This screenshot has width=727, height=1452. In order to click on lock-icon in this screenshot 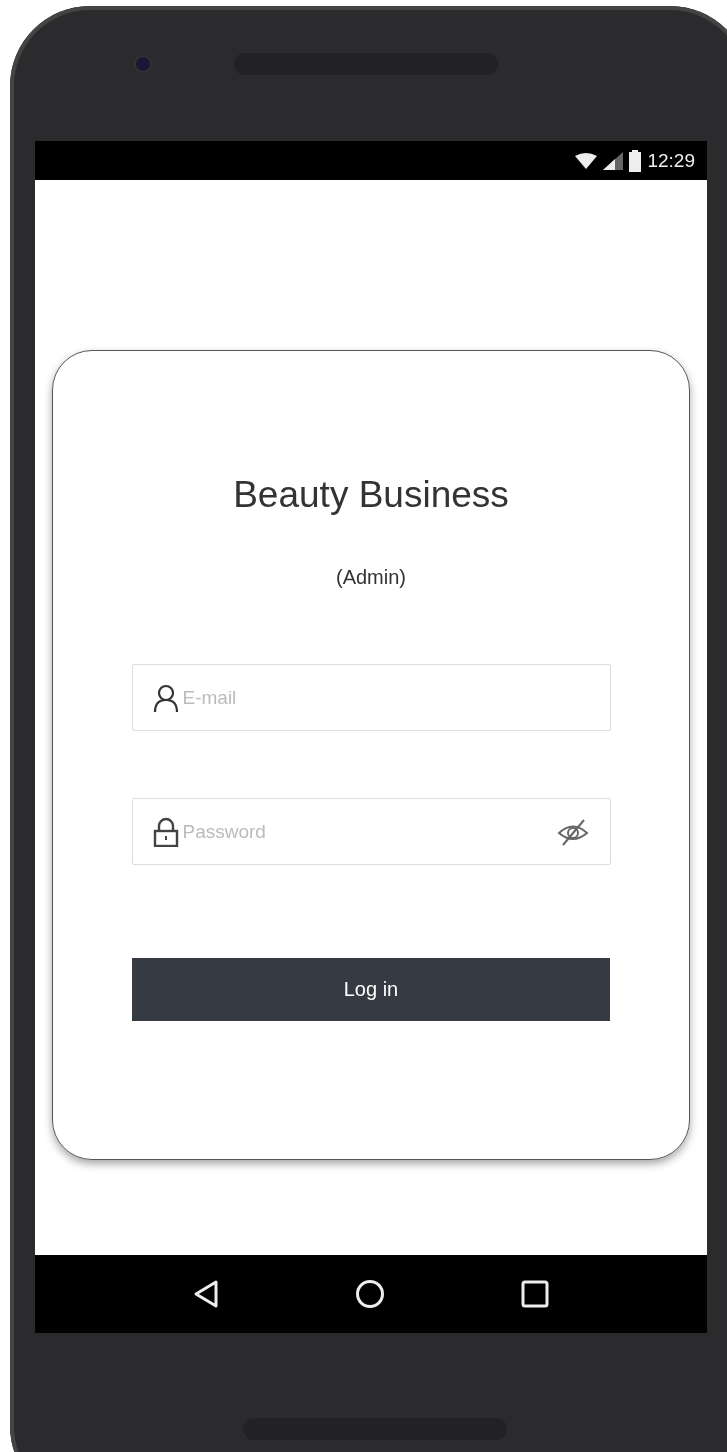, I will do `click(165, 831)`.